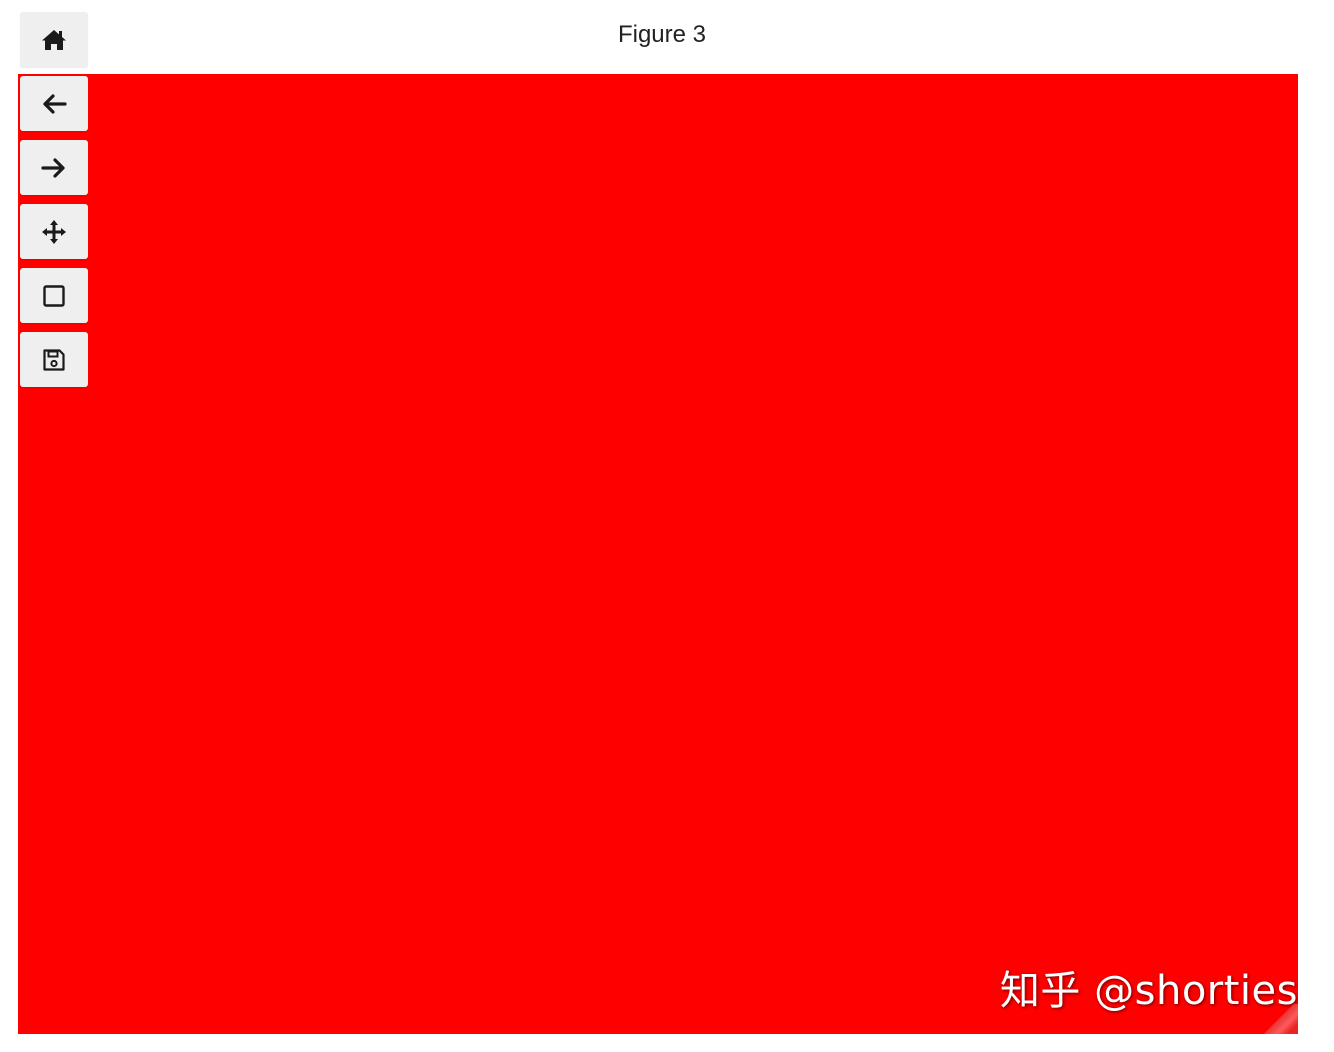 Image resolution: width=1334 pixels, height=1052 pixels. I want to click on home-icon, so click(54, 39).